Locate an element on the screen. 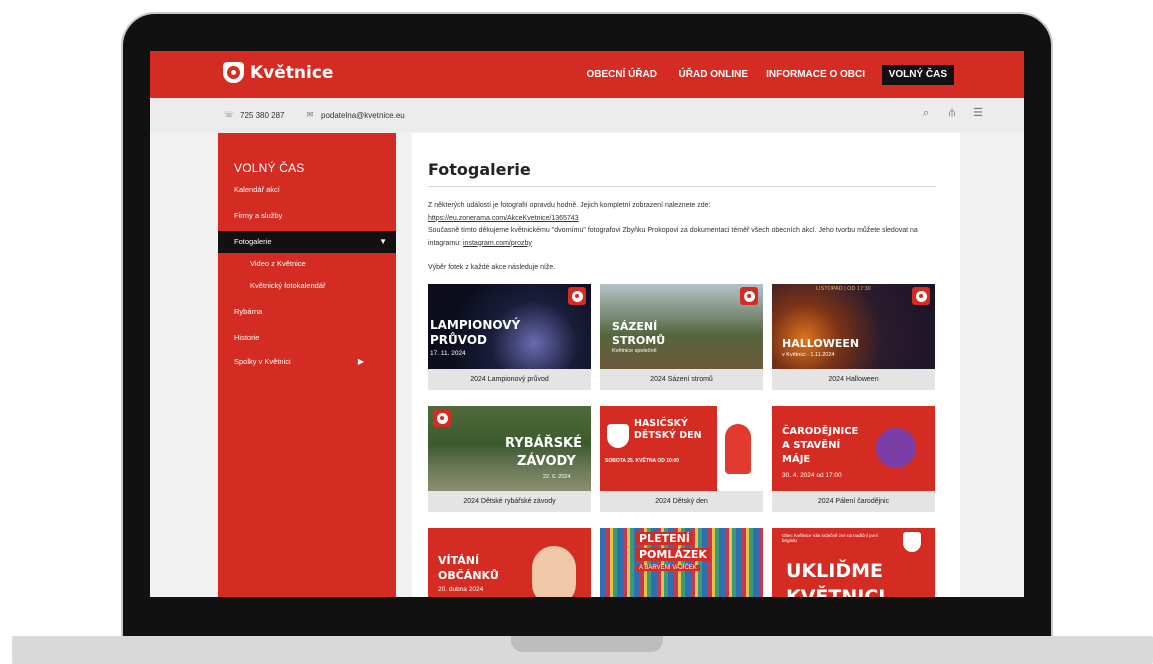 This screenshot has width=1153, height=664. thumb-title-2: A STAVĚNÍ is located at coordinates (811, 445).